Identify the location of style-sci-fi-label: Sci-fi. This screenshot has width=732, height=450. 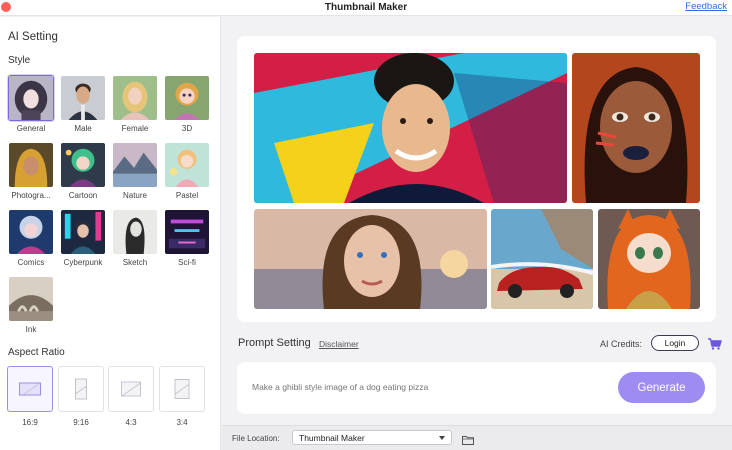
(187, 262).